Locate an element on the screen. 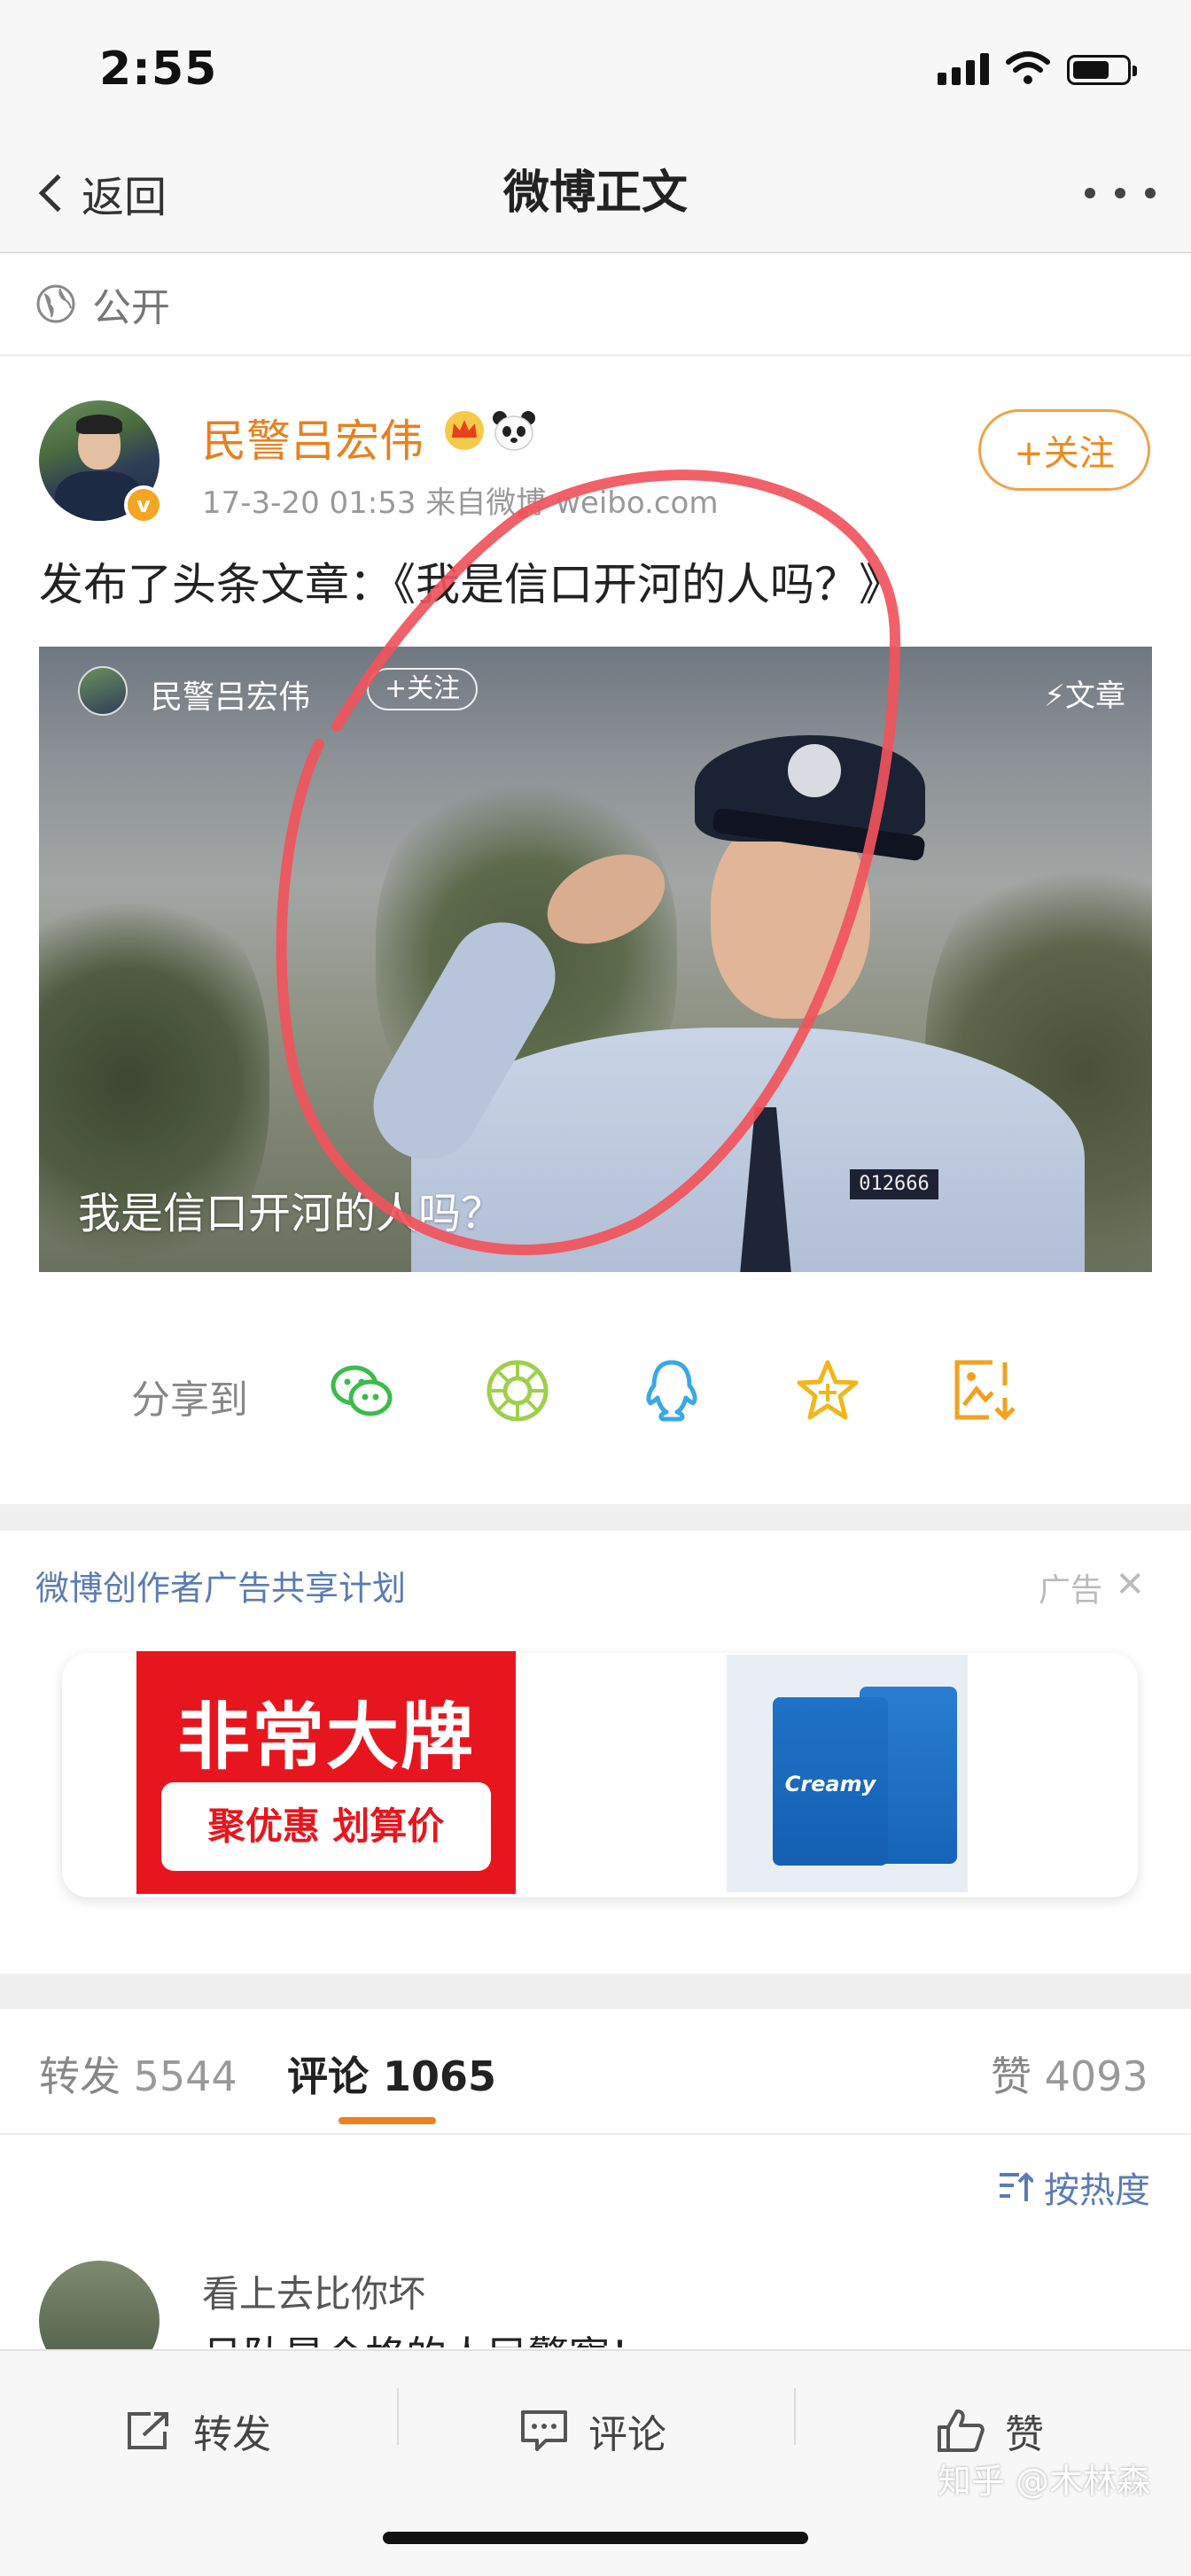 This screenshot has height=2576, width=1191. like-button: 赞 is located at coordinates (990, 2430).